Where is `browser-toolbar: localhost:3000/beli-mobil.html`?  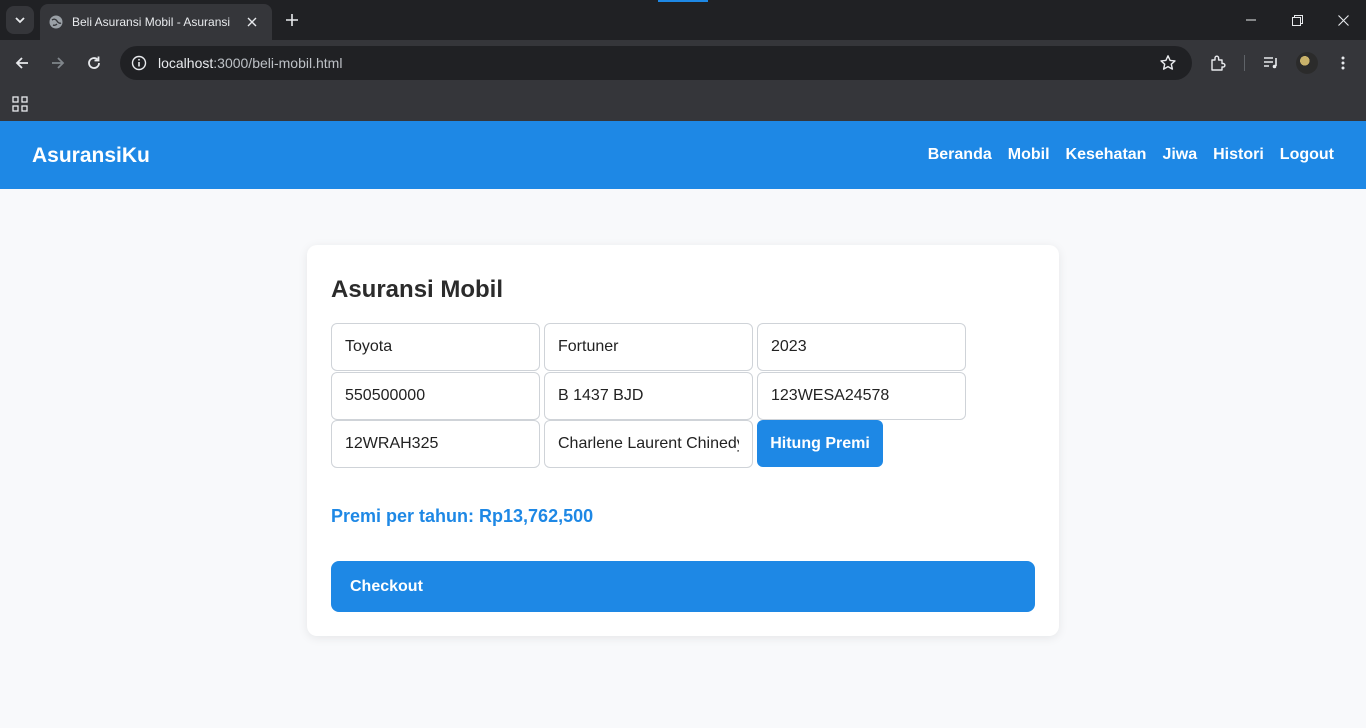 browser-toolbar: localhost:3000/beli-mobil.html is located at coordinates (683, 63).